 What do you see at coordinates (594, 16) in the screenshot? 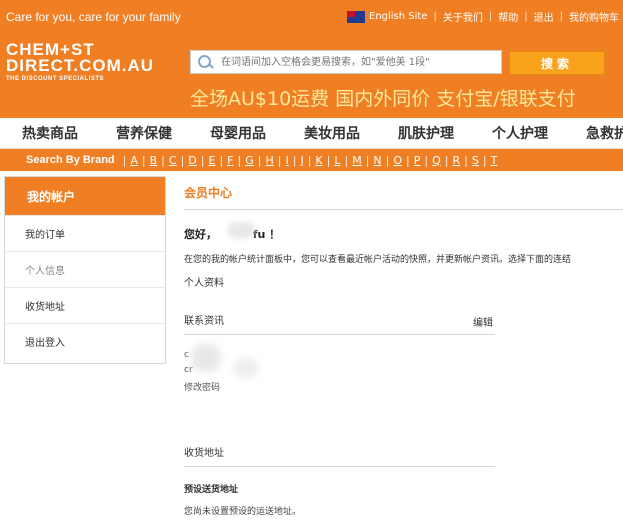
I see `cart-link: 我的购物车` at bounding box center [594, 16].